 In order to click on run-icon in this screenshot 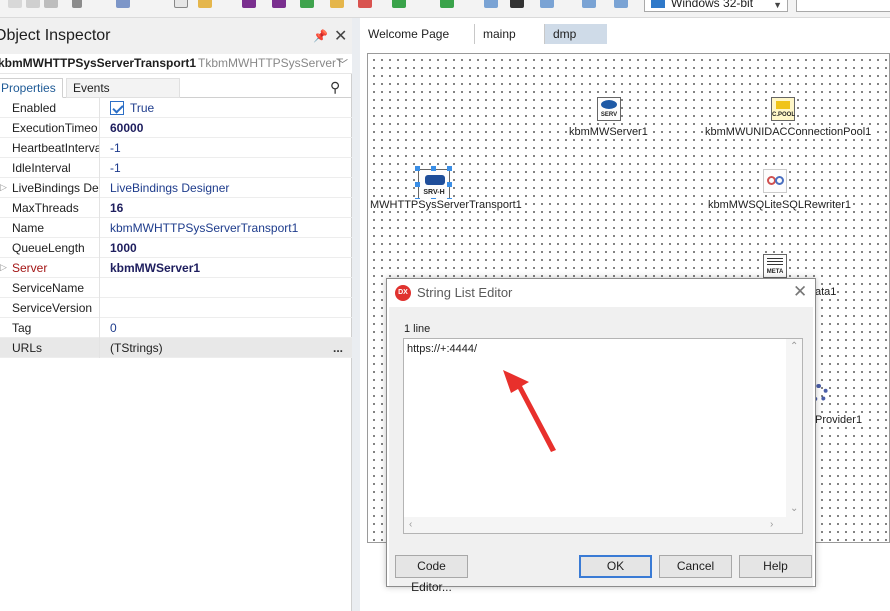, I will do `click(399, 4)`.